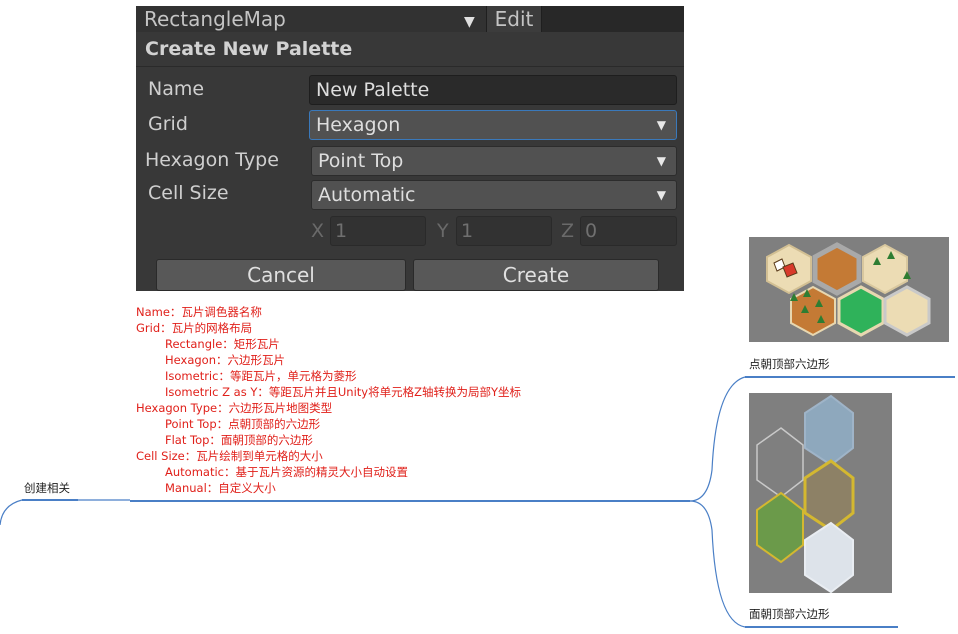 The width and height of the screenshot is (958, 634). I want to click on hexagon-type-label: Hexagon Type, so click(212, 160).